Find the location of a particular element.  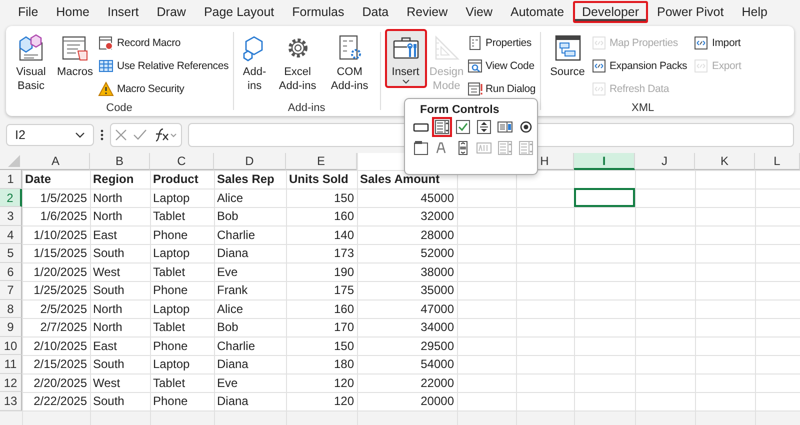

table-cell-text: Units Sold is located at coordinates (319, 179).